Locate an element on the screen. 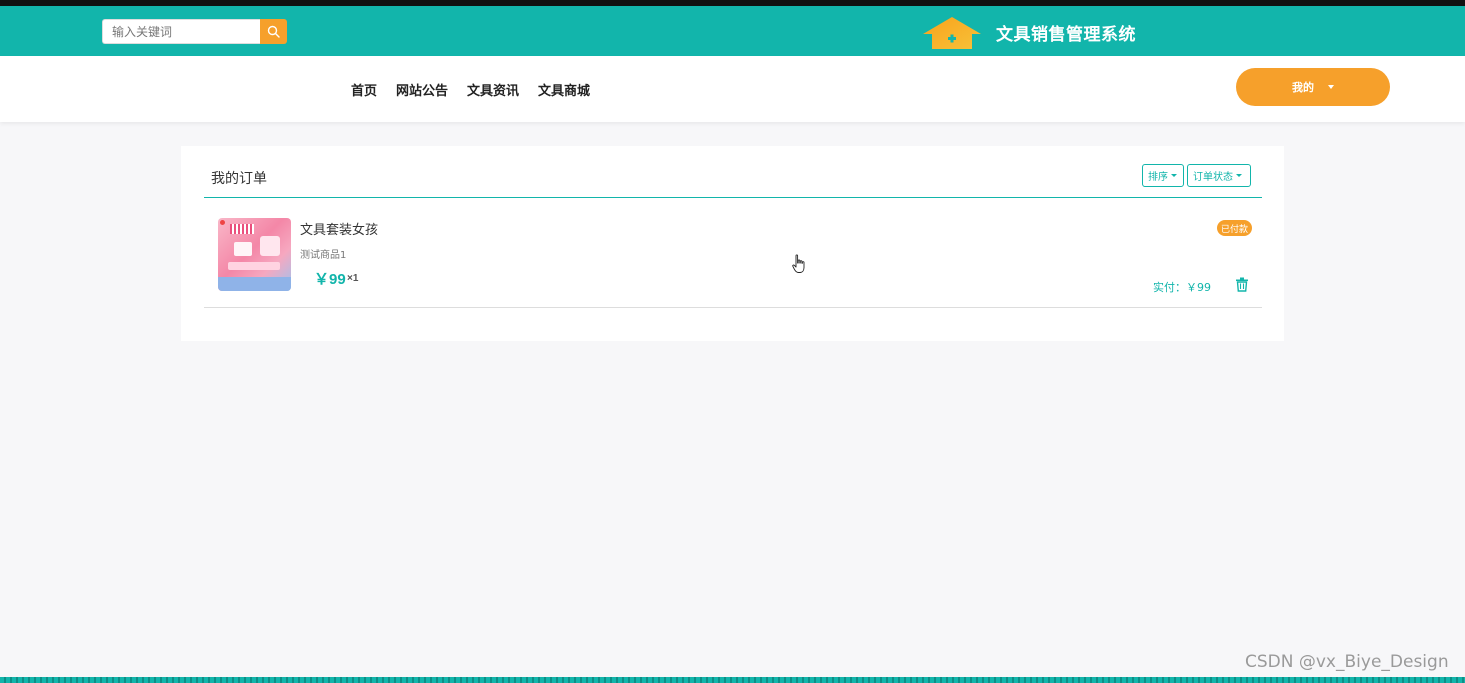 The height and width of the screenshot is (683, 1465). nav-announcements: 网站公告 is located at coordinates (422, 89).